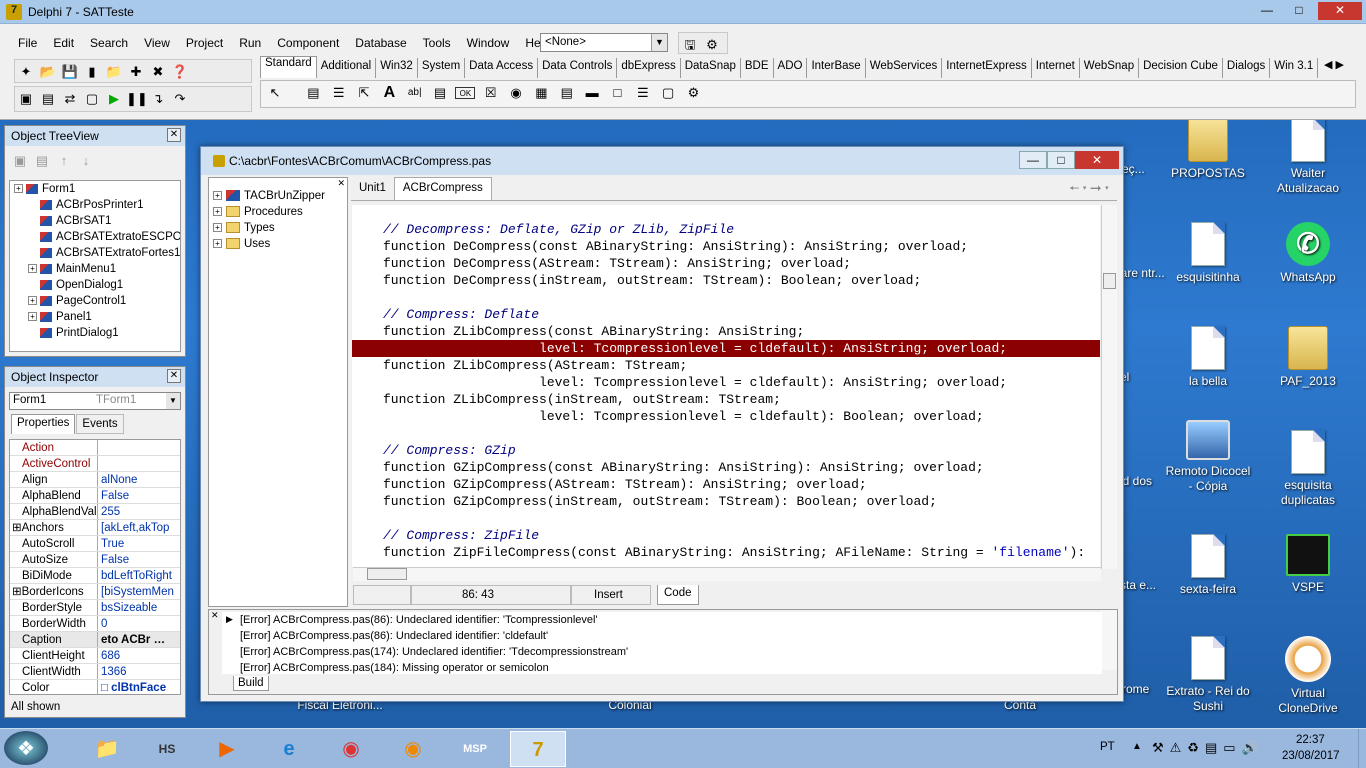  I want to click on clock-time: 22:37, so click(1310, 740).